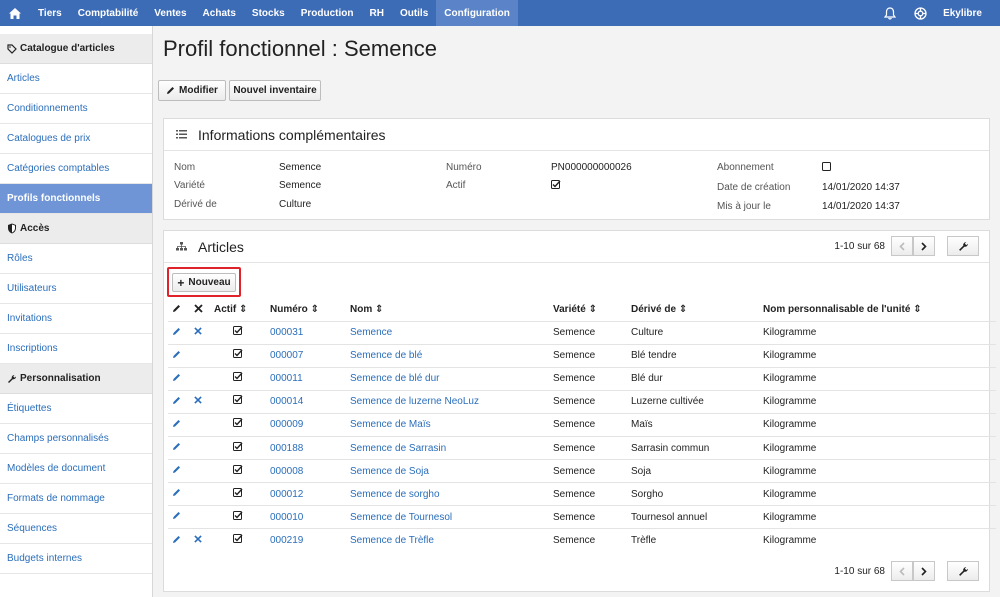 The image size is (1000, 597). I want to click on nom-cell: Semence, so click(447, 332).